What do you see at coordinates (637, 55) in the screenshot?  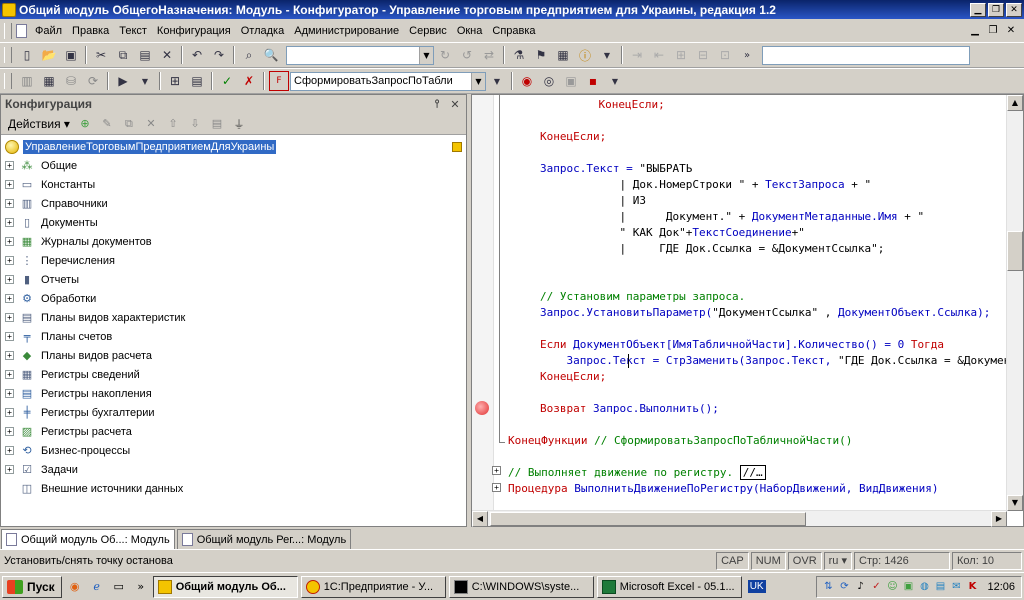 I see `indent-icon: ⇥` at bounding box center [637, 55].